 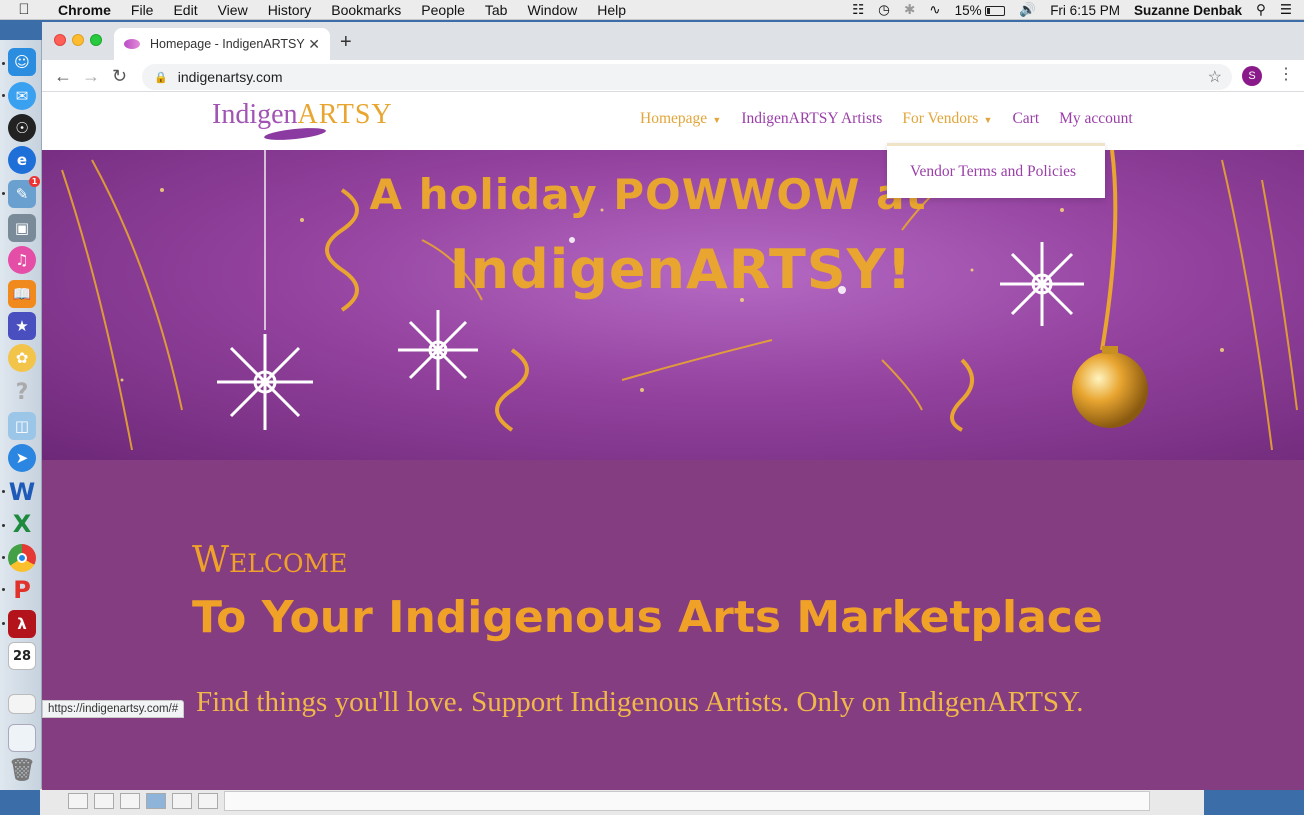 I want to click on hero-title-line2: IndigenARTSY!, so click(x=681, y=269).